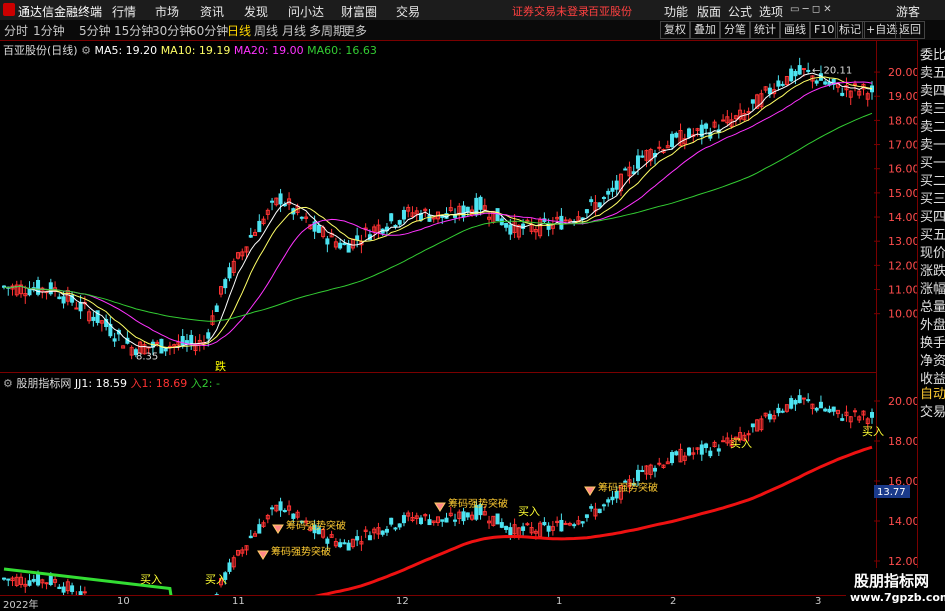 This screenshot has height=611, width=945. Describe the element at coordinates (891, 580) in the screenshot. I see `watermark-name: 股朋指标网` at that location.